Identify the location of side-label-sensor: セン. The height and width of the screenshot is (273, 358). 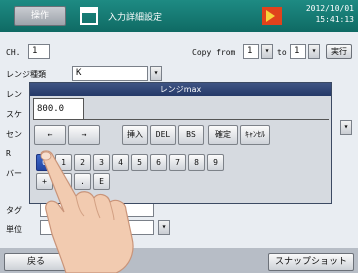
(14, 134).